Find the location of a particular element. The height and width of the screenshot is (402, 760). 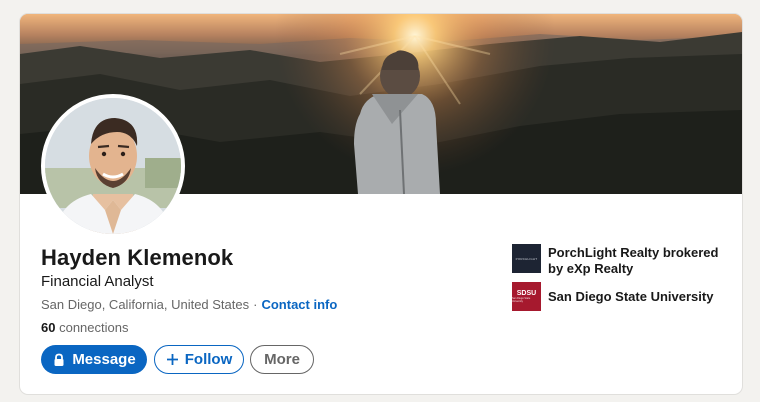

org-name-porchlight: PorchLight Realty brokered by eXp Realty is located at coordinates (633, 261).